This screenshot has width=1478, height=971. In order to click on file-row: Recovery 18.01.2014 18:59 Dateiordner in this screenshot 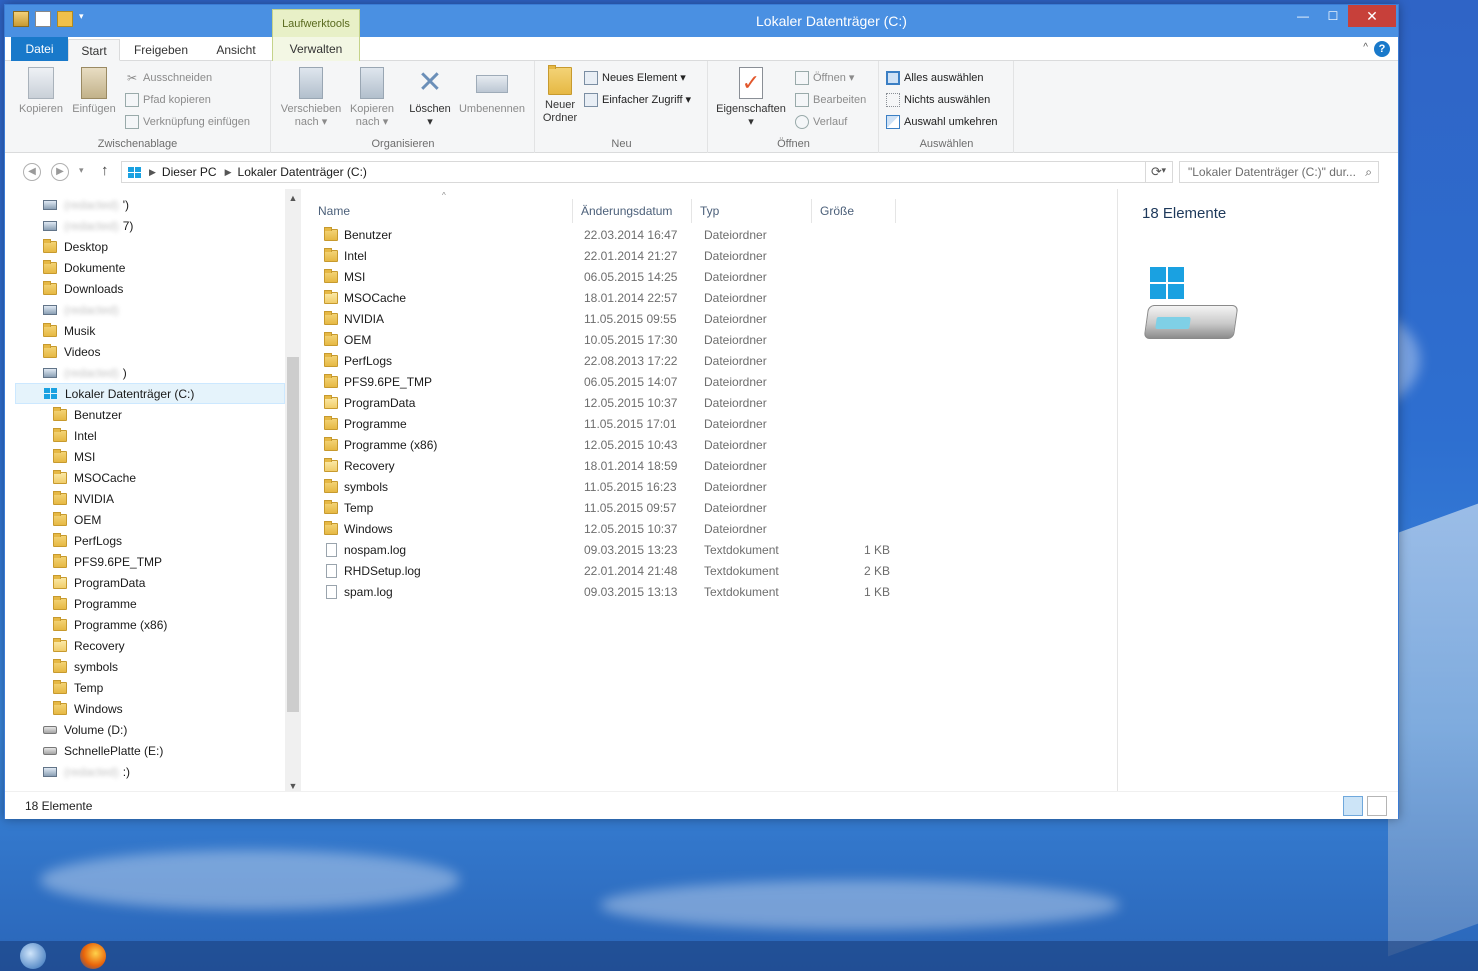, I will do `click(613, 466)`.